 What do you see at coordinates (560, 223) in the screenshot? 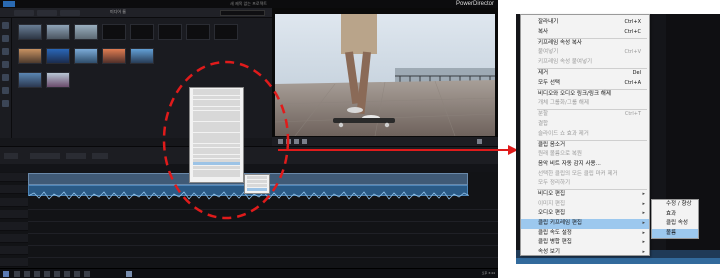
I see `menu-item-label: 클립 키프레임 편집` at bounding box center [560, 223].